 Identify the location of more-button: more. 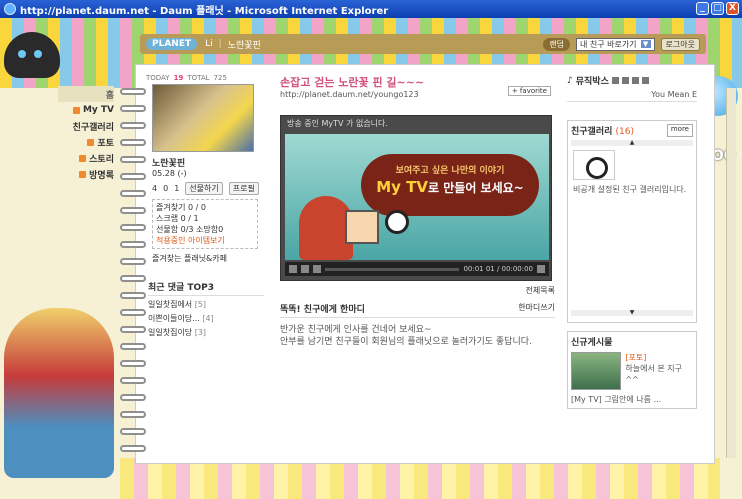
(679, 130).